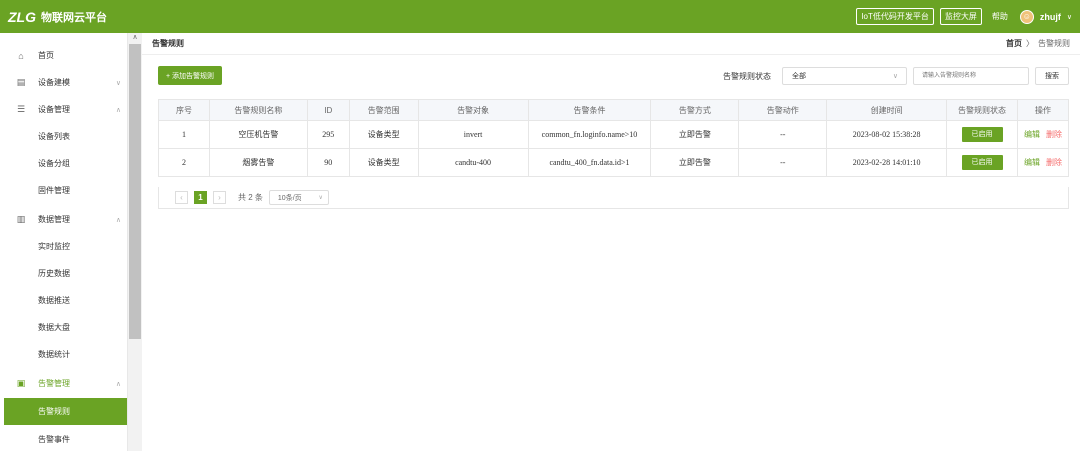 Image resolution: width=1080 pixels, height=451 pixels. I want to click on sidebar-item-label: 数据管理, so click(54, 219).